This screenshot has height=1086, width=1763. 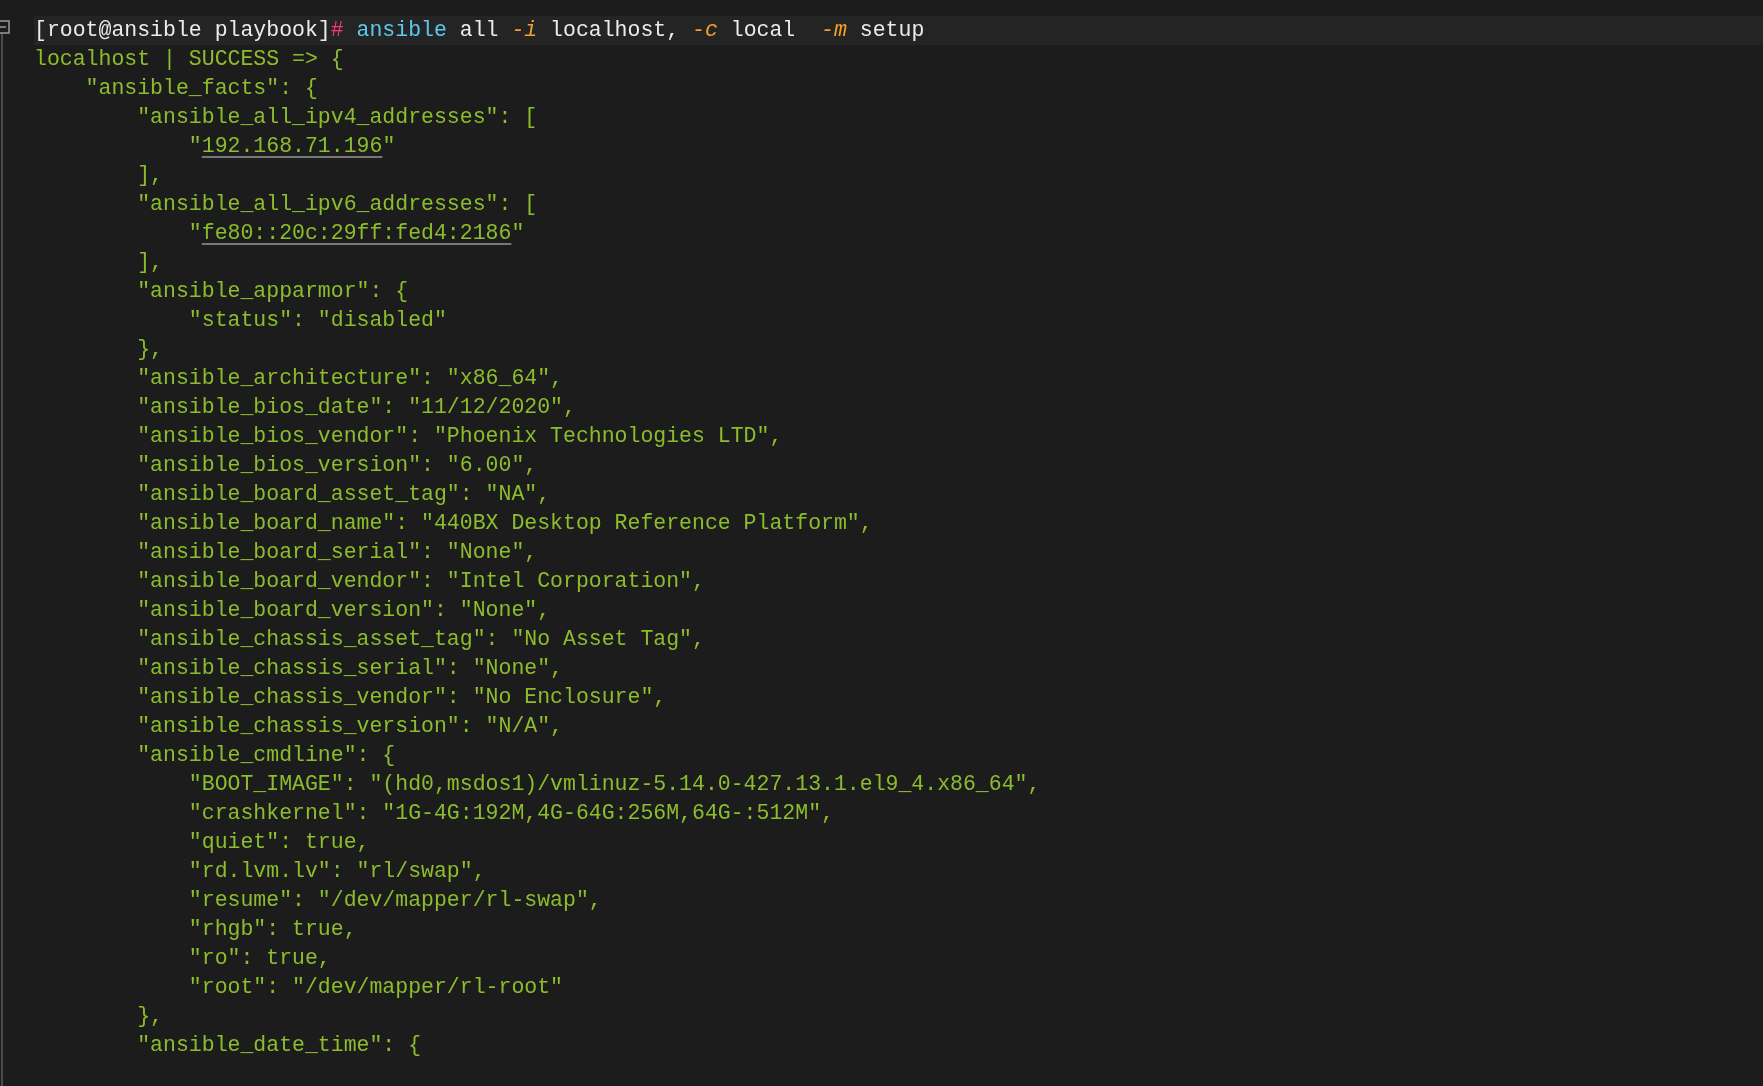 I want to click on output-line: "ansible_all_ipv4_addresses": [, so click(x=337, y=117).